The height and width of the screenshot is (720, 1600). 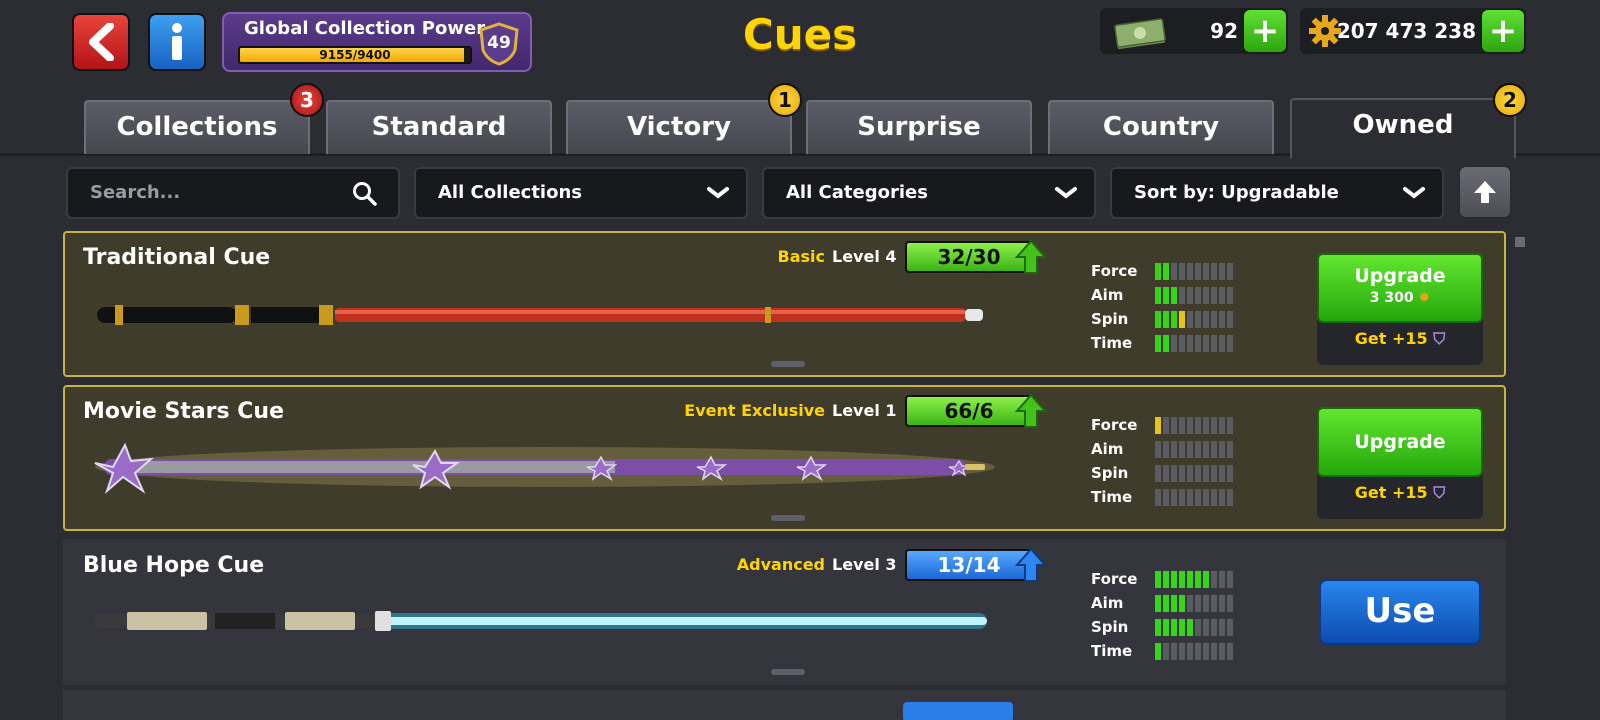 I want to click on coins-display: 207 473 238 +, so click(x=1413, y=31).